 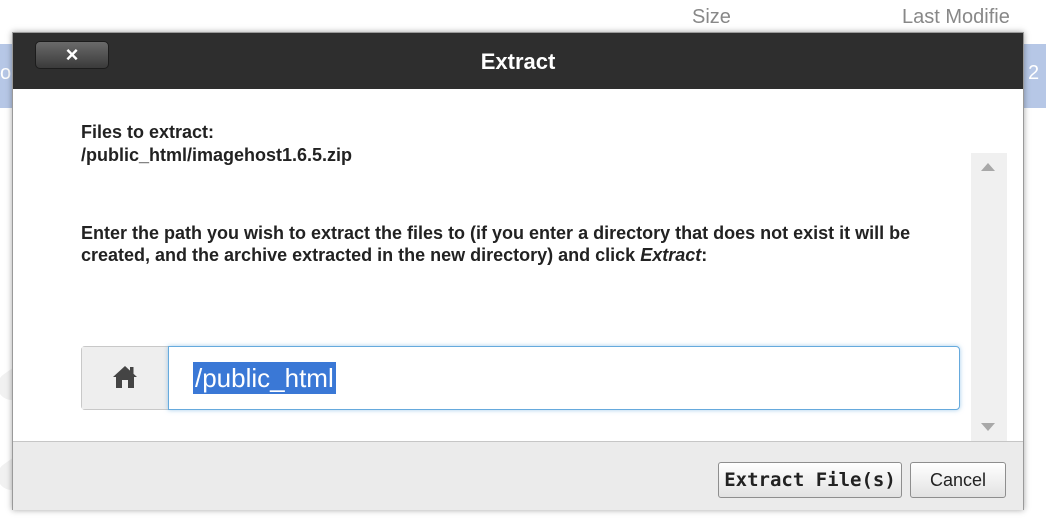 What do you see at coordinates (6, 73) in the screenshot?
I see `row-left-fragment: o` at bounding box center [6, 73].